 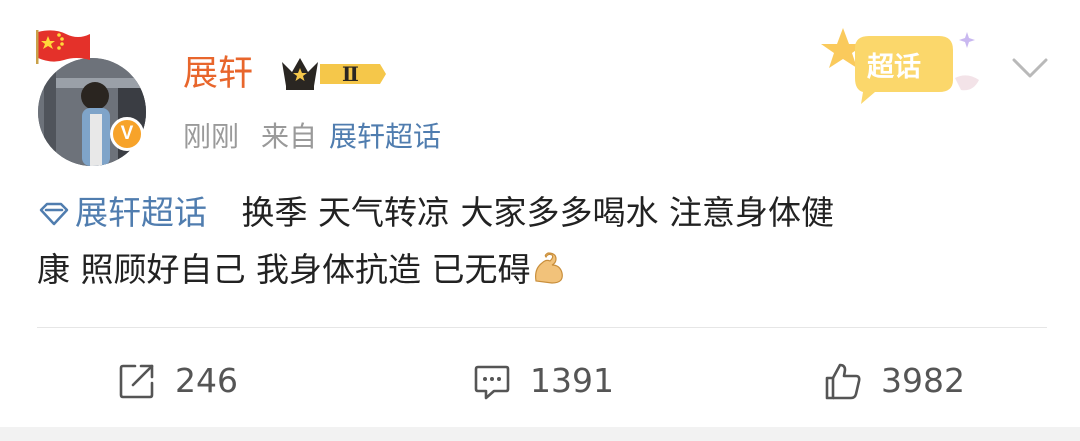 I want to click on like-count: 3982, so click(x=923, y=380).